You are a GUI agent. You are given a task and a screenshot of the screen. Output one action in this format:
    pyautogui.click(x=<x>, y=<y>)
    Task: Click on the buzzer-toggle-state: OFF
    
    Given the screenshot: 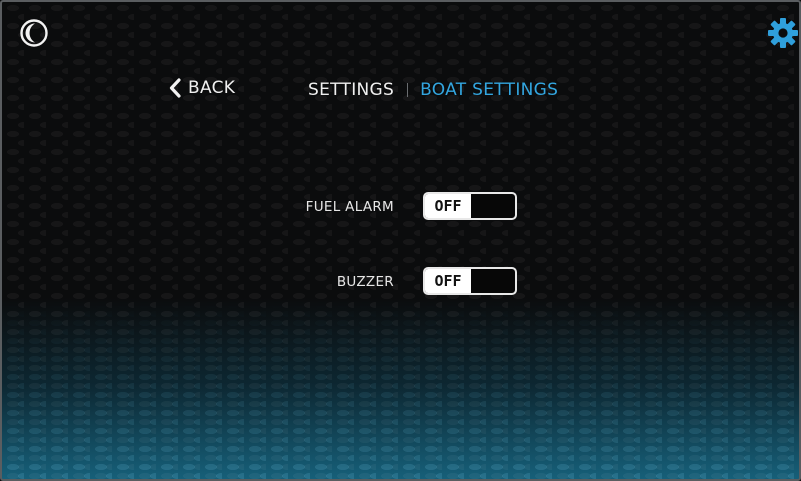 What is the action you would take?
    pyautogui.click(x=448, y=281)
    